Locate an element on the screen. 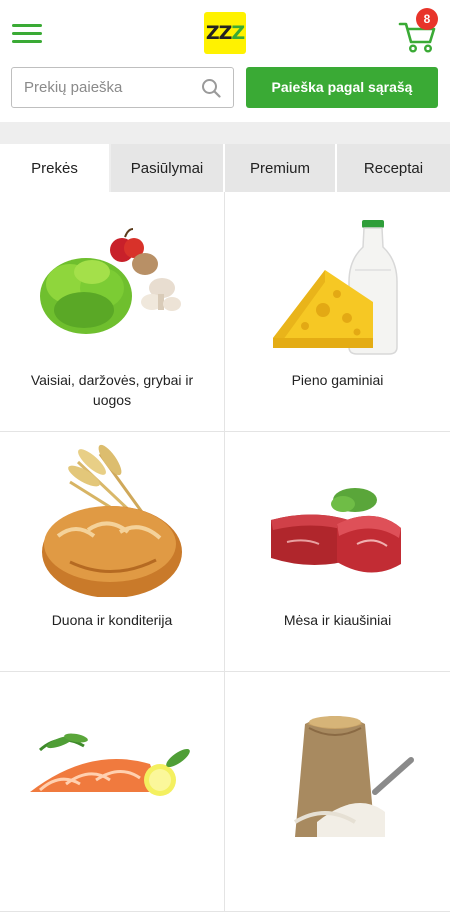  menu-icon is located at coordinates (27, 34).